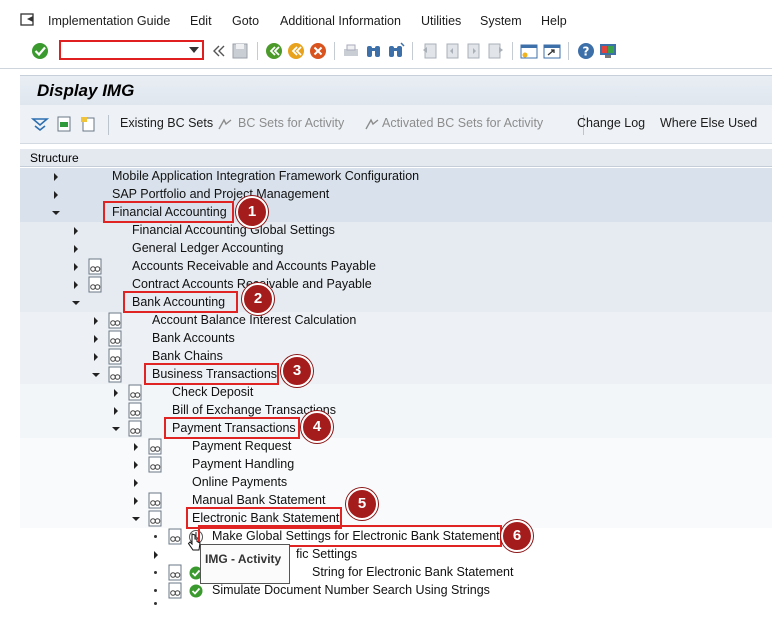 This screenshot has height=626, width=772. Describe the element at coordinates (396, 231) in the screenshot. I see `tree-node: Financial Accounting Global Settings` at that location.